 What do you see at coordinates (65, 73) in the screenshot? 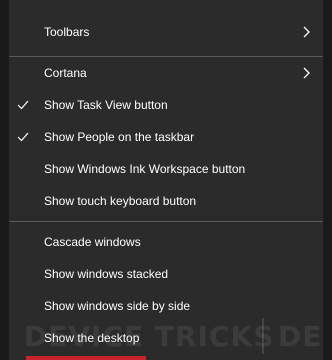
I see `menu-item-label: Cortana` at bounding box center [65, 73].